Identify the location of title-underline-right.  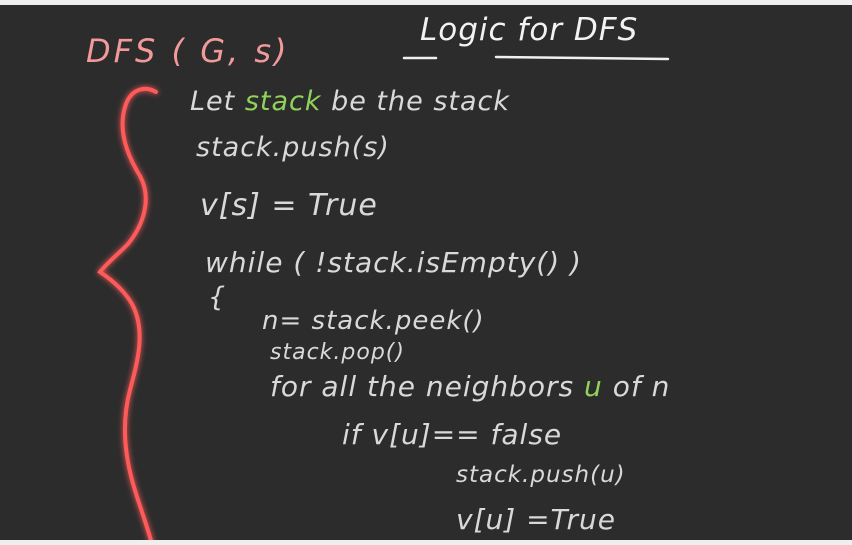
(582, 58).